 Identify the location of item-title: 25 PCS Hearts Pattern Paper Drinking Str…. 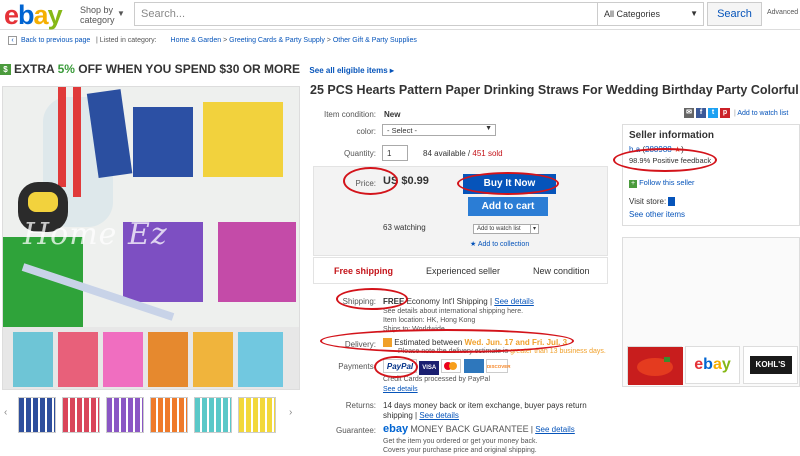
(554, 90).